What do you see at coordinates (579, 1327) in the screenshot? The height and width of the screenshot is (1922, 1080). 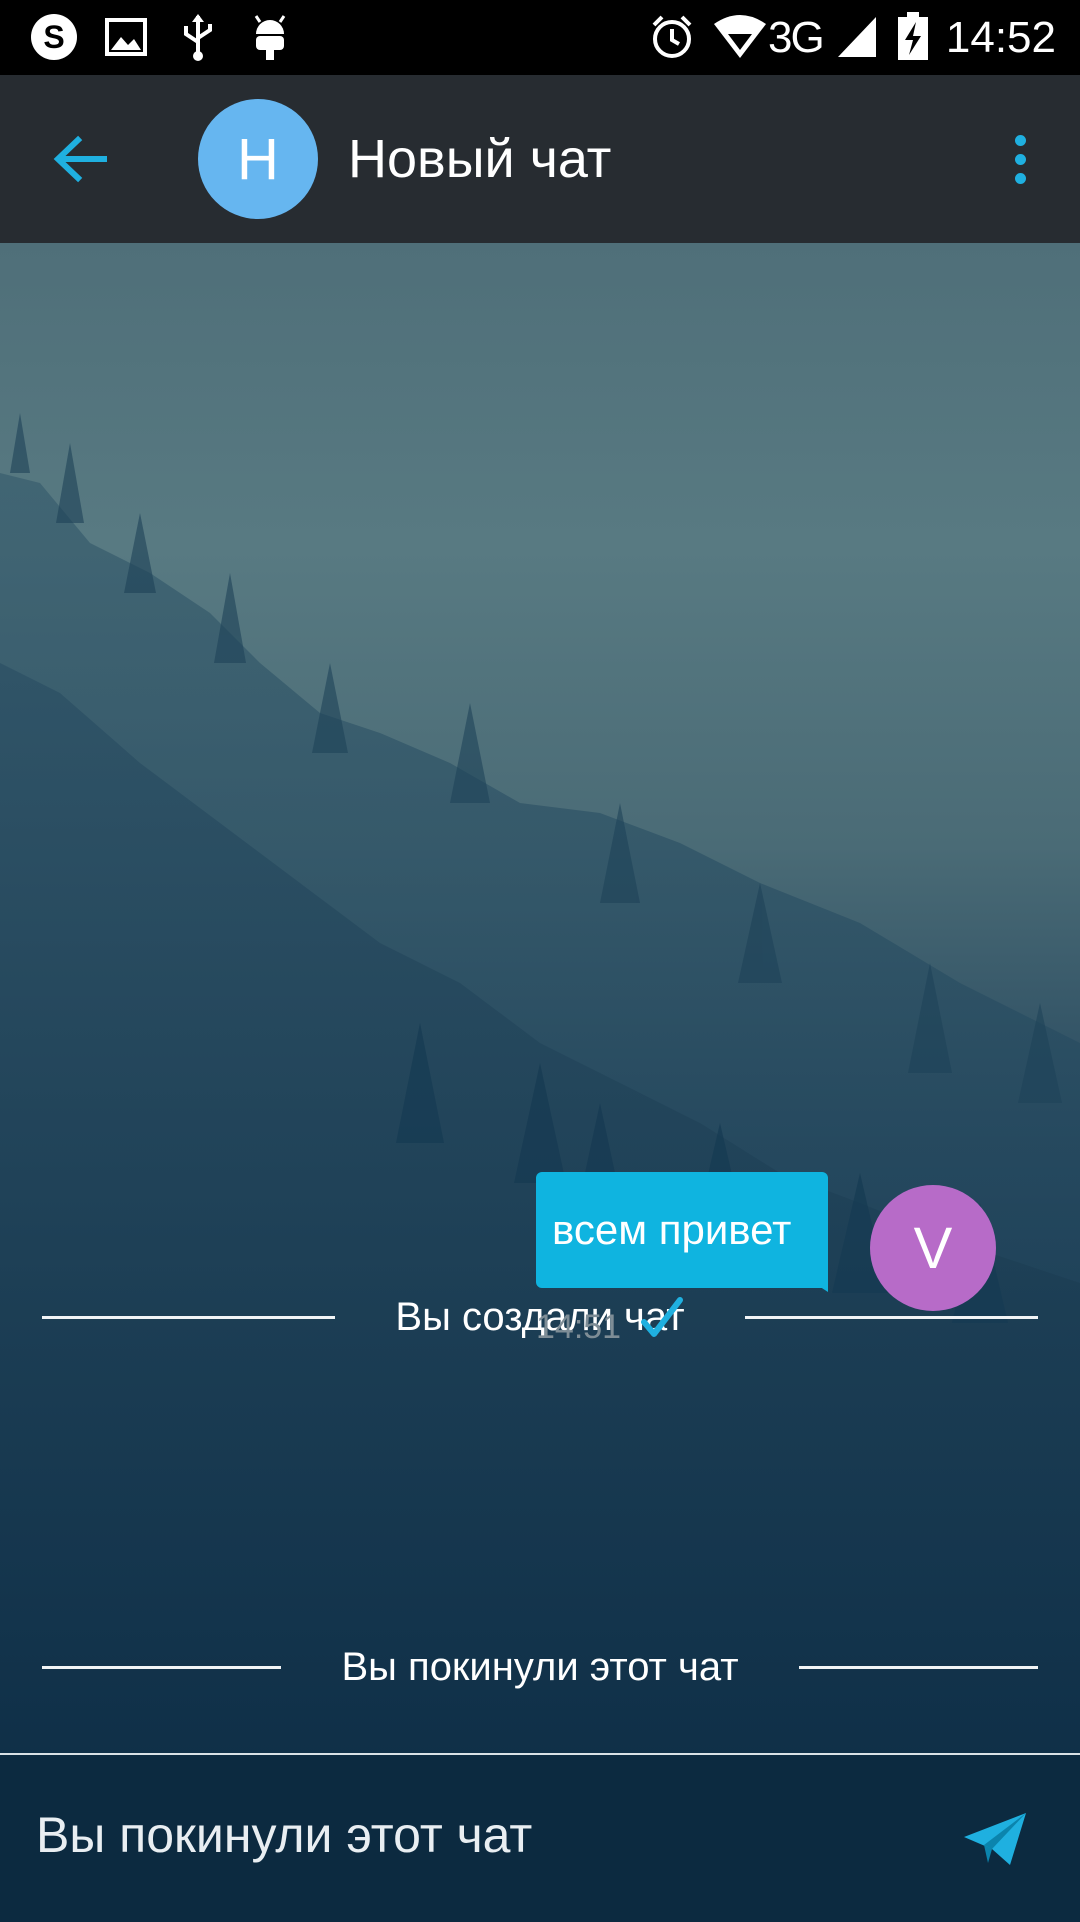 I see `message-time: 14:51` at bounding box center [579, 1327].